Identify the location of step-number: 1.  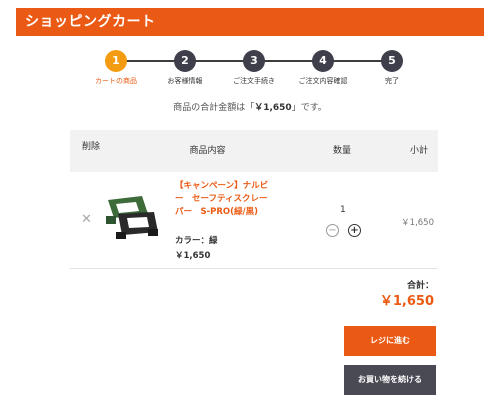
(116, 61).